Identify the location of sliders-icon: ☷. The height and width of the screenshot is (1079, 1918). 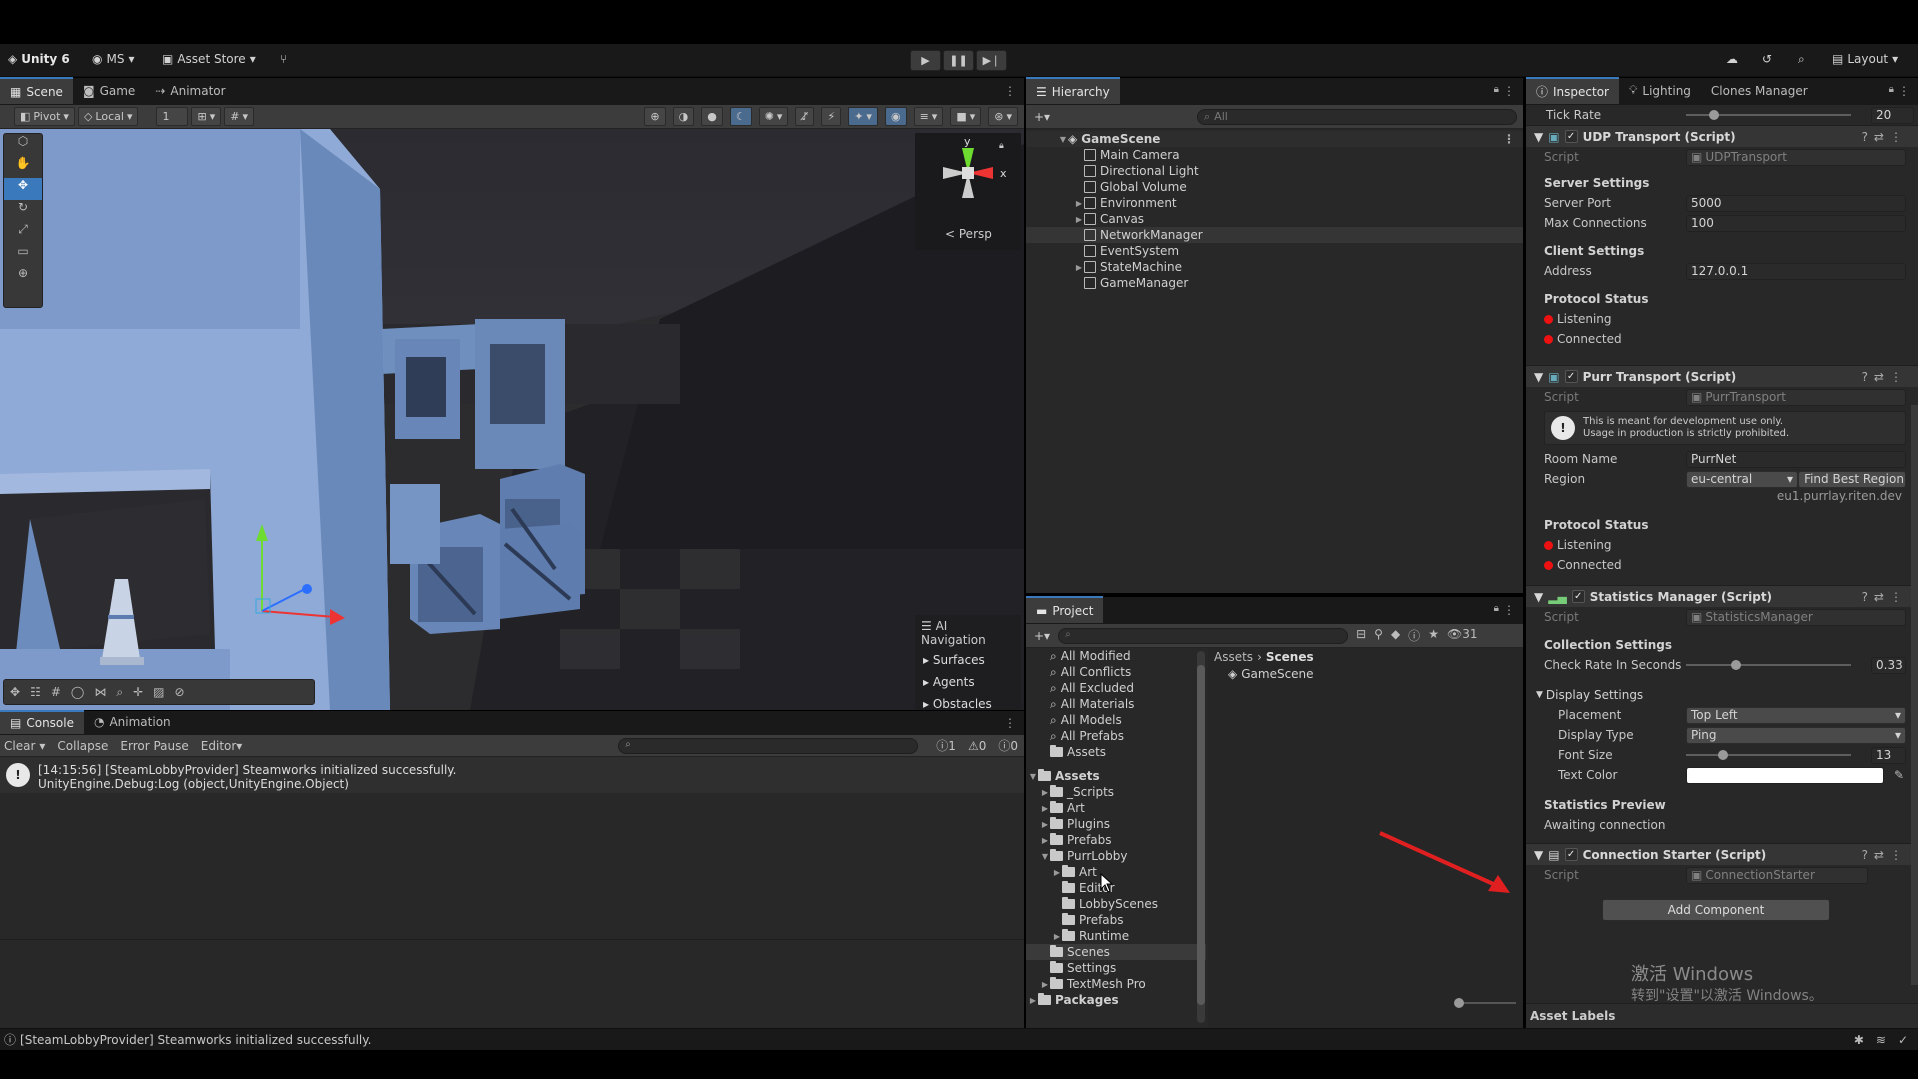
(35, 692).